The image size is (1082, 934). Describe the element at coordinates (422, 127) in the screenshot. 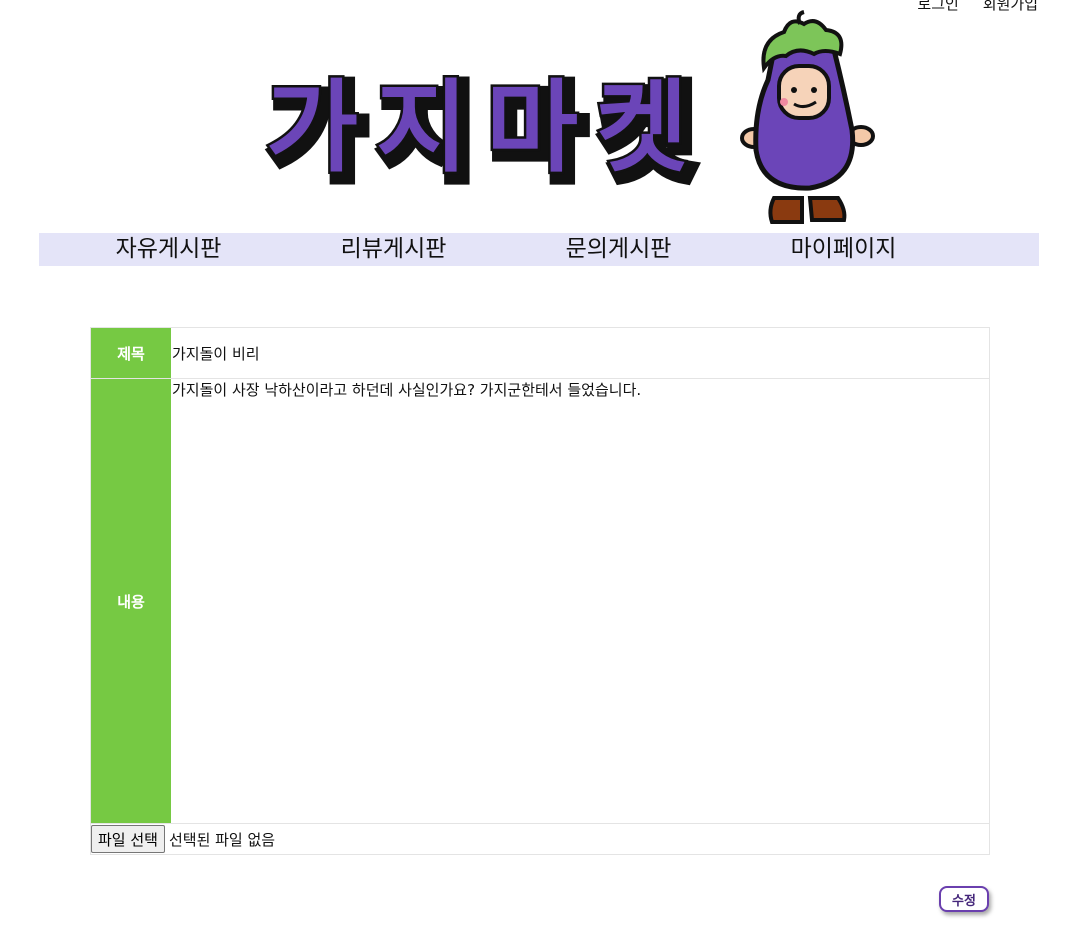

I see `logo-char-2: 지` at that location.